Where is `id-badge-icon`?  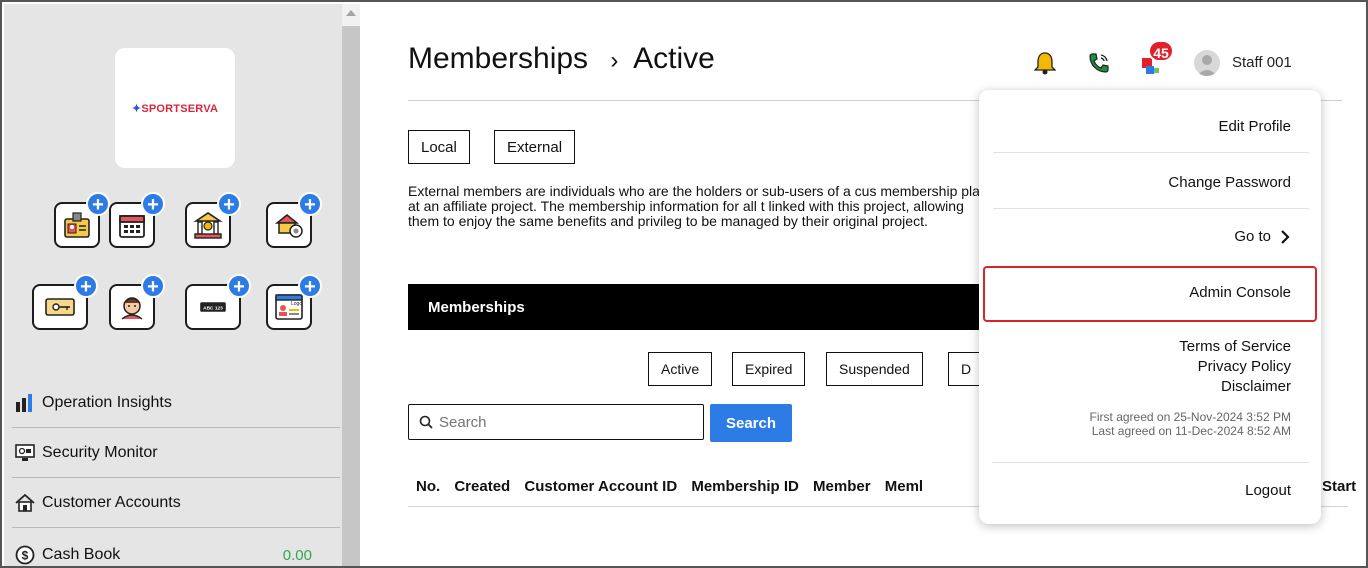 id-badge-icon is located at coordinates (77, 225).